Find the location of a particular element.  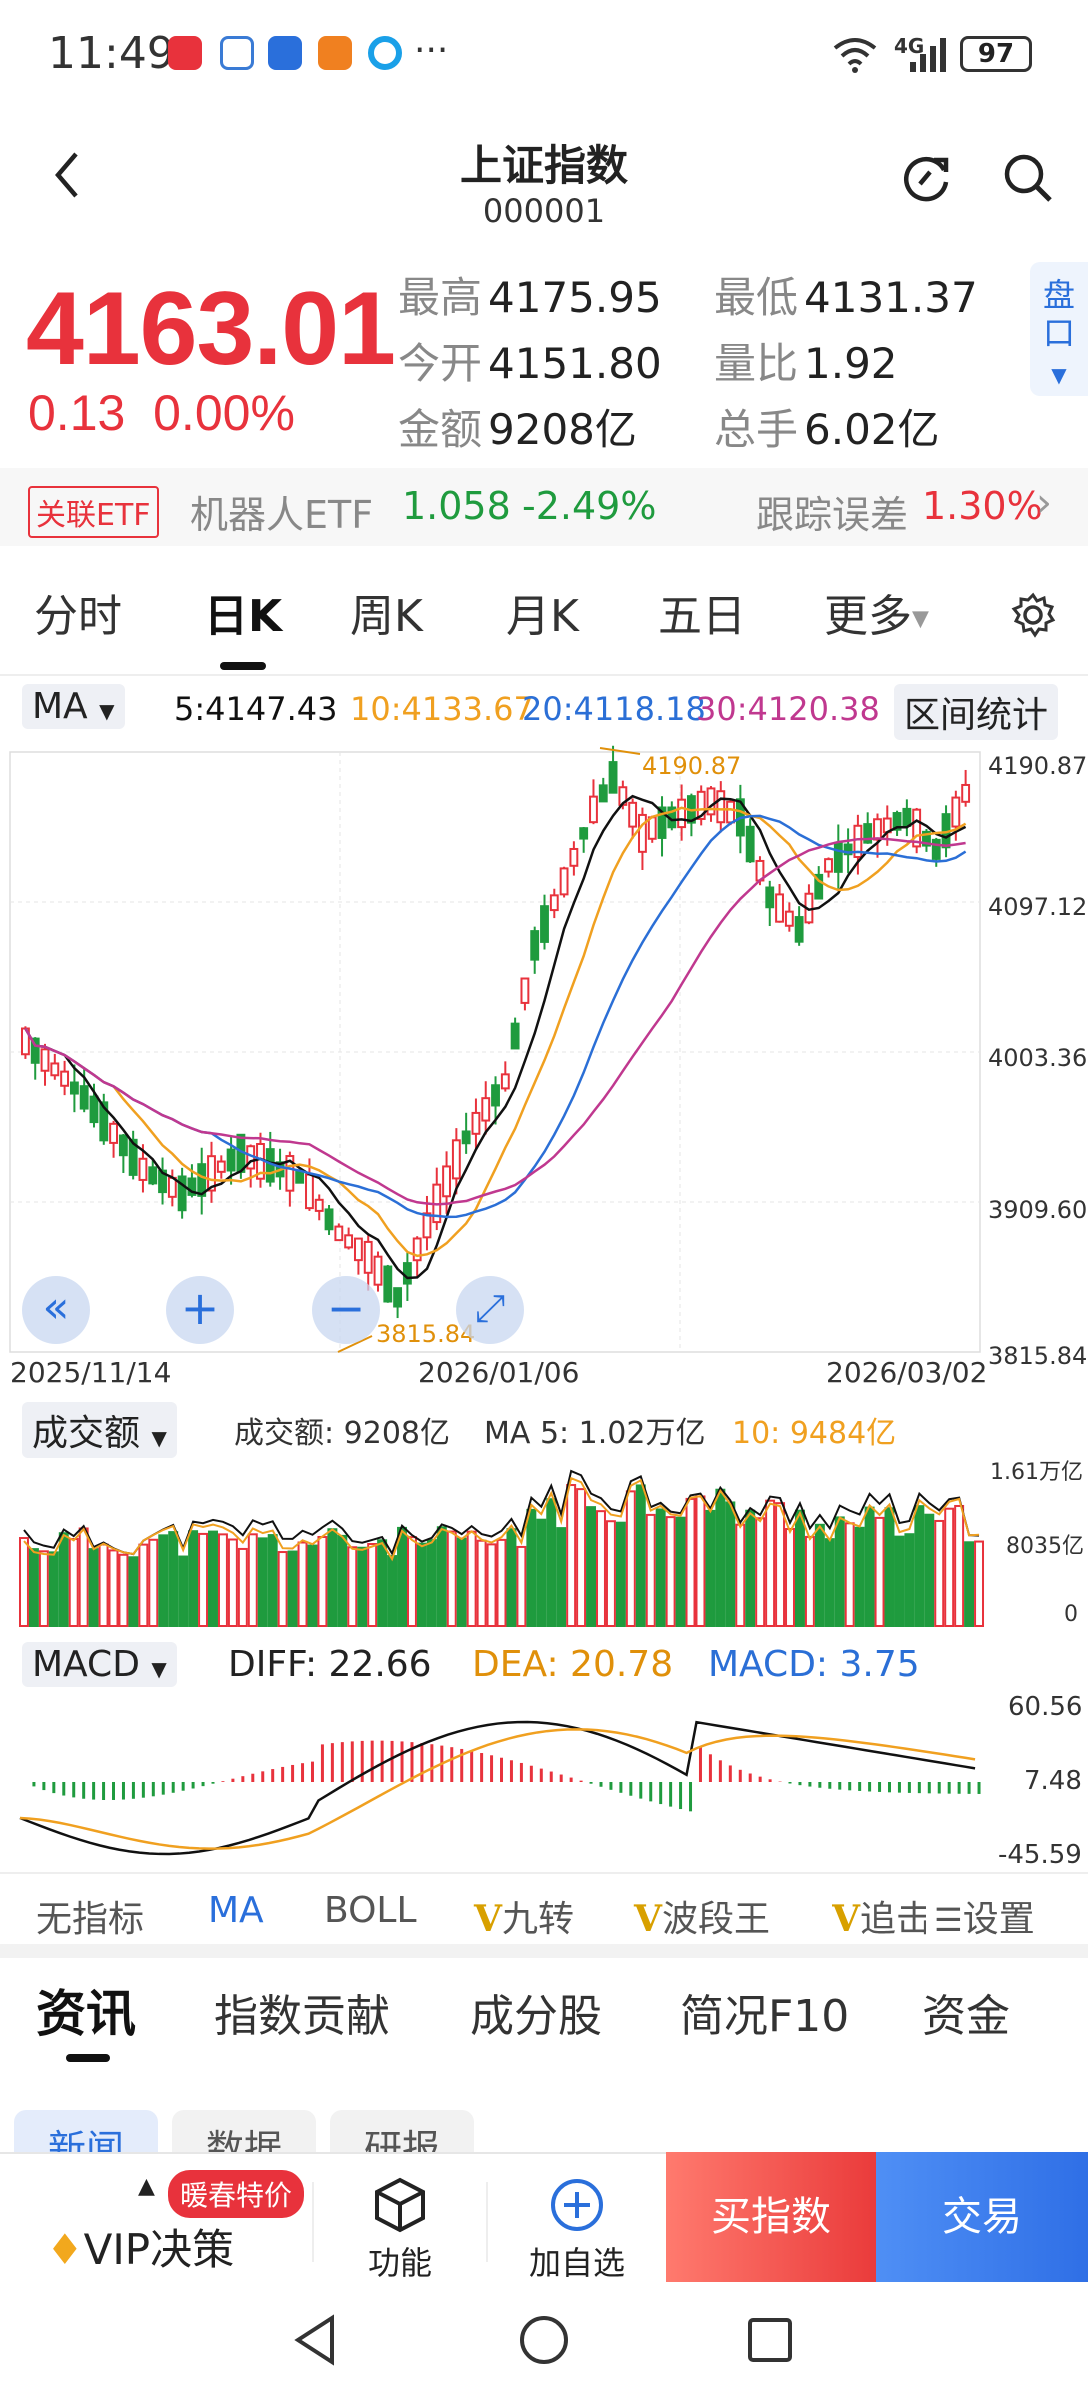

status-time: 11:49 is located at coordinates (111, 53).